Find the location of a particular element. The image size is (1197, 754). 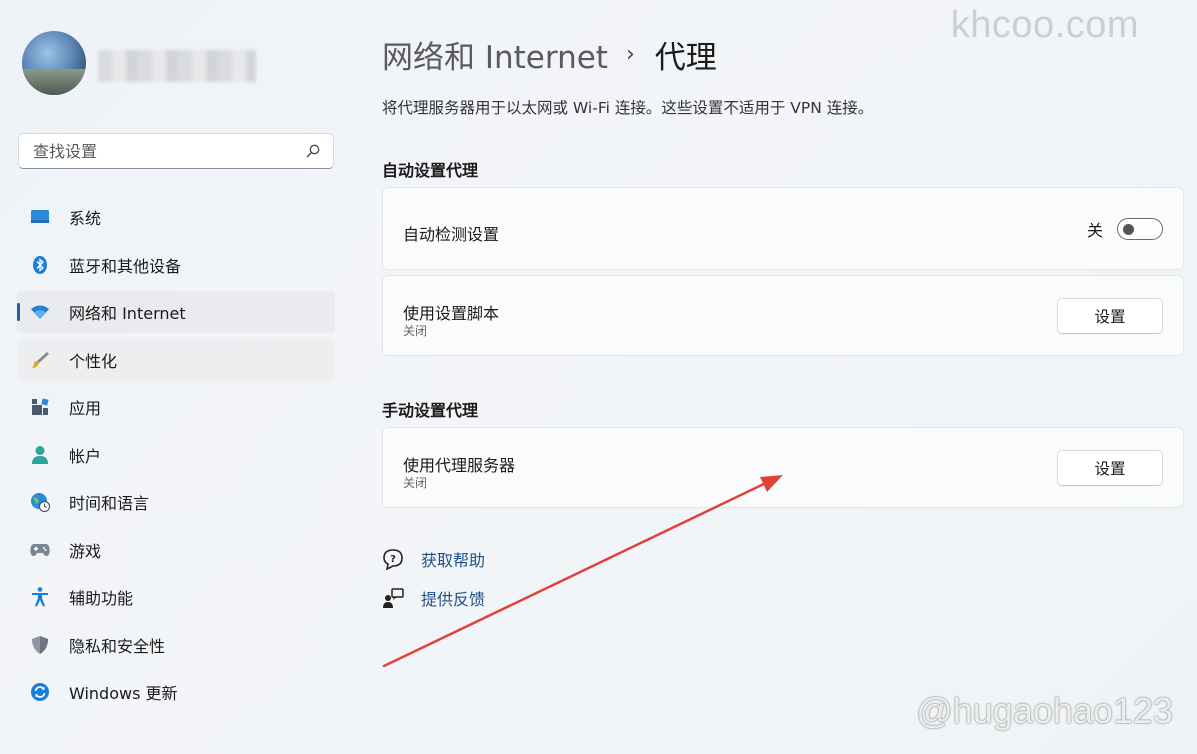

help-links: ? 获取帮助 提供反馈 is located at coordinates (433, 585).